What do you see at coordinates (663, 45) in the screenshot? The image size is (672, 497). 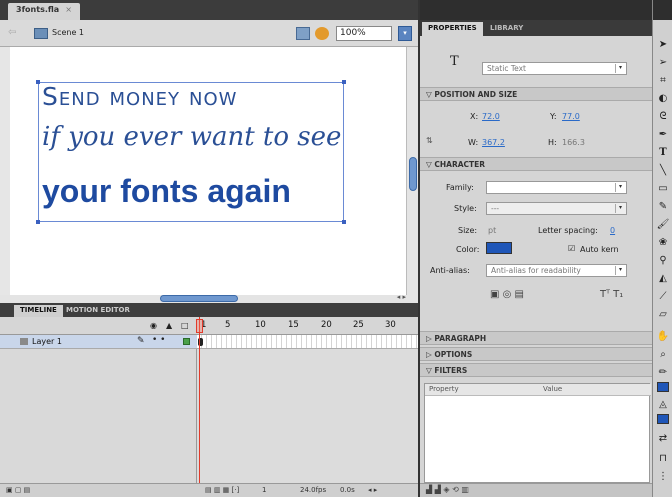 I see `selection-tool-icon: ➤` at bounding box center [663, 45].